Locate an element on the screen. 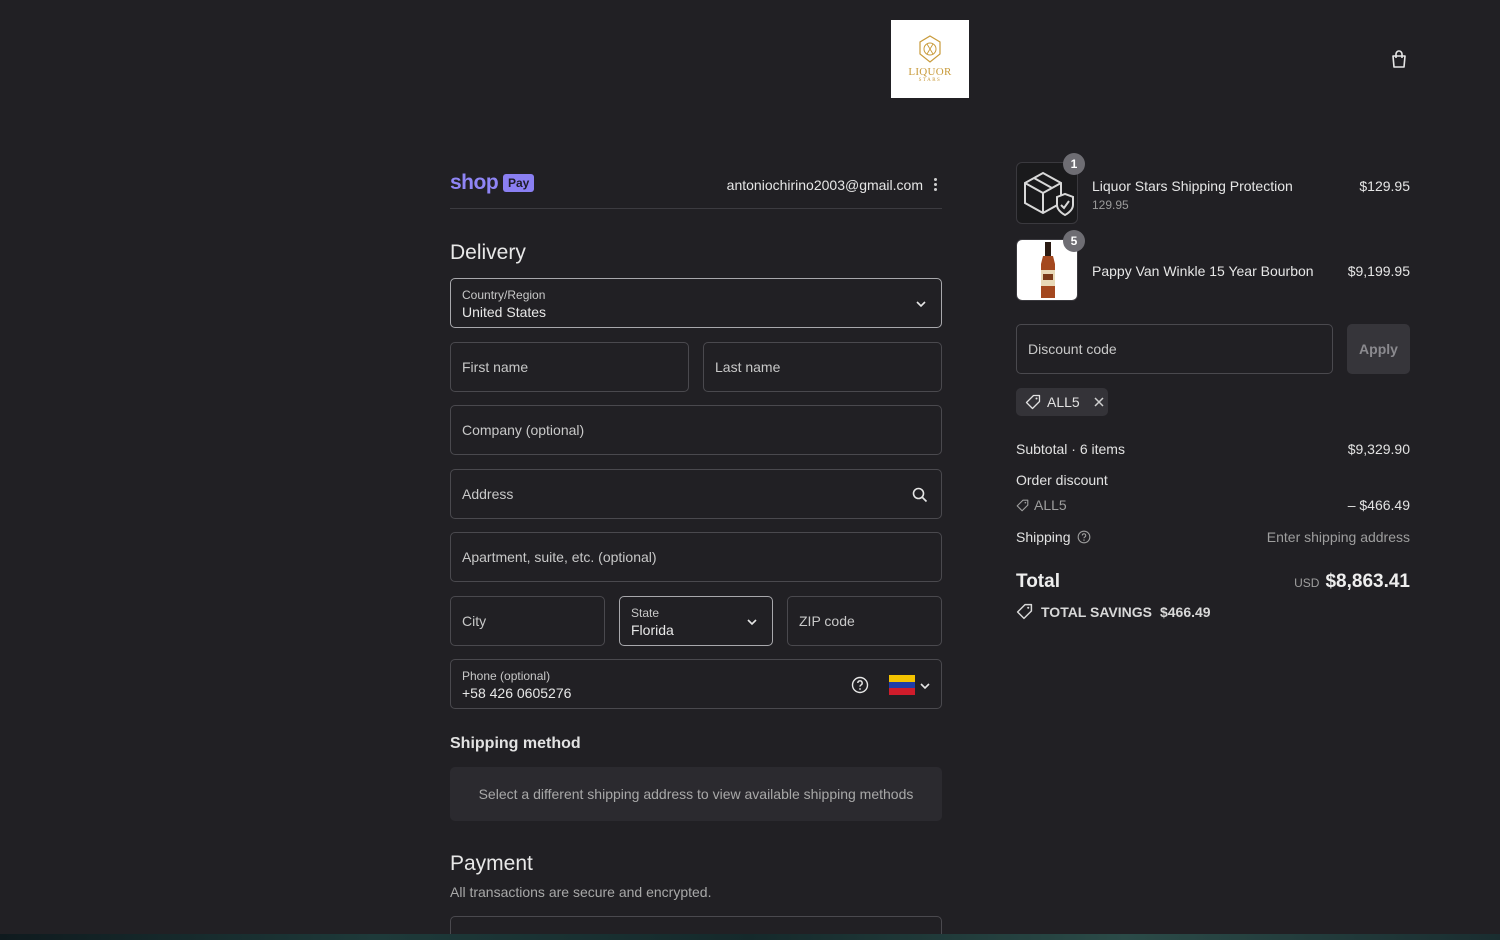 This screenshot has height=940, width=1500. quantity-badge: 5 is located at coordinates (1074, 241).